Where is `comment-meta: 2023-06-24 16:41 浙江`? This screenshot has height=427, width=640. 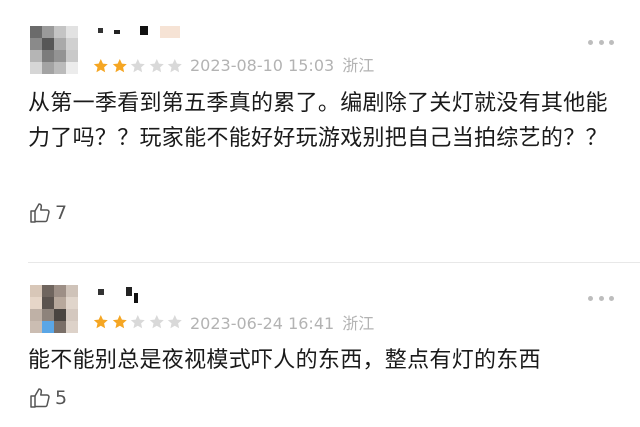 comment-meta: 2023-06-24 16:41 浙江 is located at coordinates (282, 324).